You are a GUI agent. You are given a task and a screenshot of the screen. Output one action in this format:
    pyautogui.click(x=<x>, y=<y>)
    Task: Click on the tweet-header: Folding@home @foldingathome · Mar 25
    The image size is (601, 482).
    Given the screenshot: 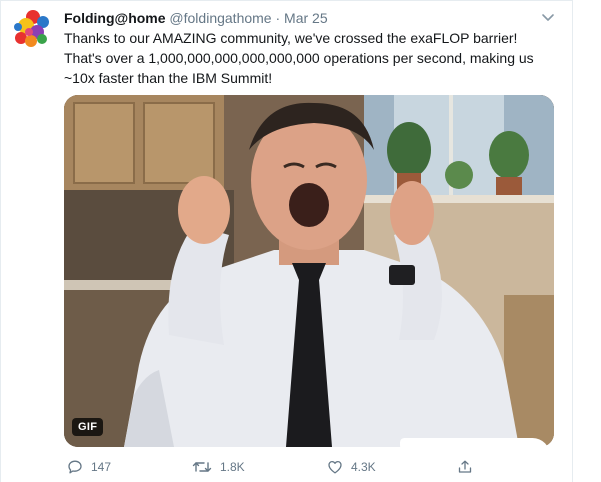 What is the action you would take?
    pyautogui.click(x=196, y=18)
    